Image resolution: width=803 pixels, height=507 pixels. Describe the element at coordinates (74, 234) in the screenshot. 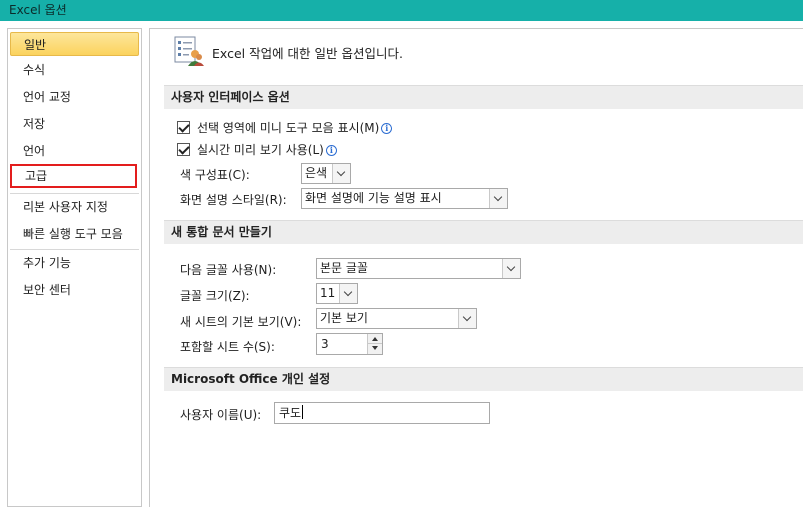

I see `sidebar-item-quick-access-toolbar: 빠른 실행 도구 모음` at that location.